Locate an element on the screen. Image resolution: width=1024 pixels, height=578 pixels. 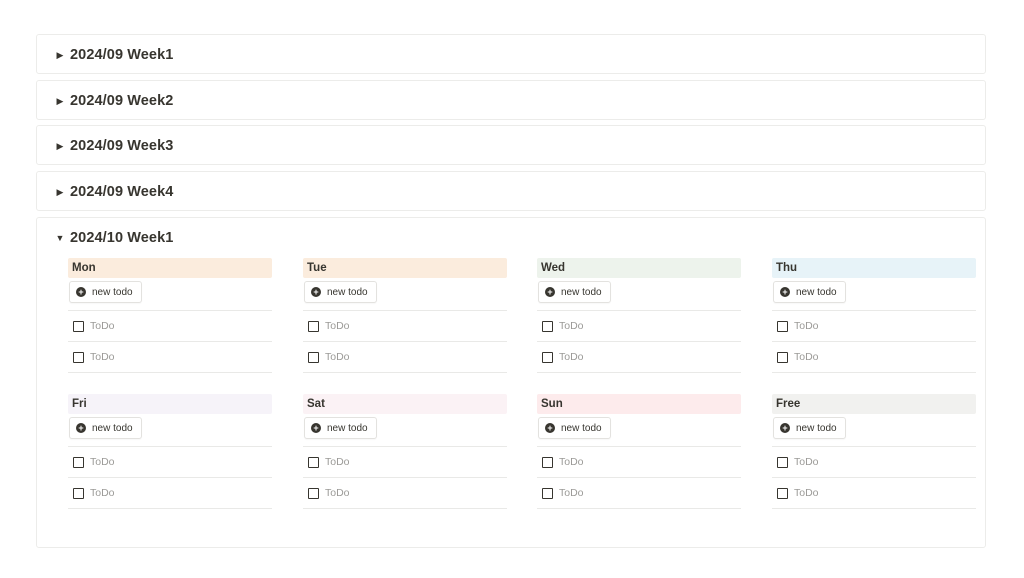
day-header: Thu is located at coordinates (874, 268).